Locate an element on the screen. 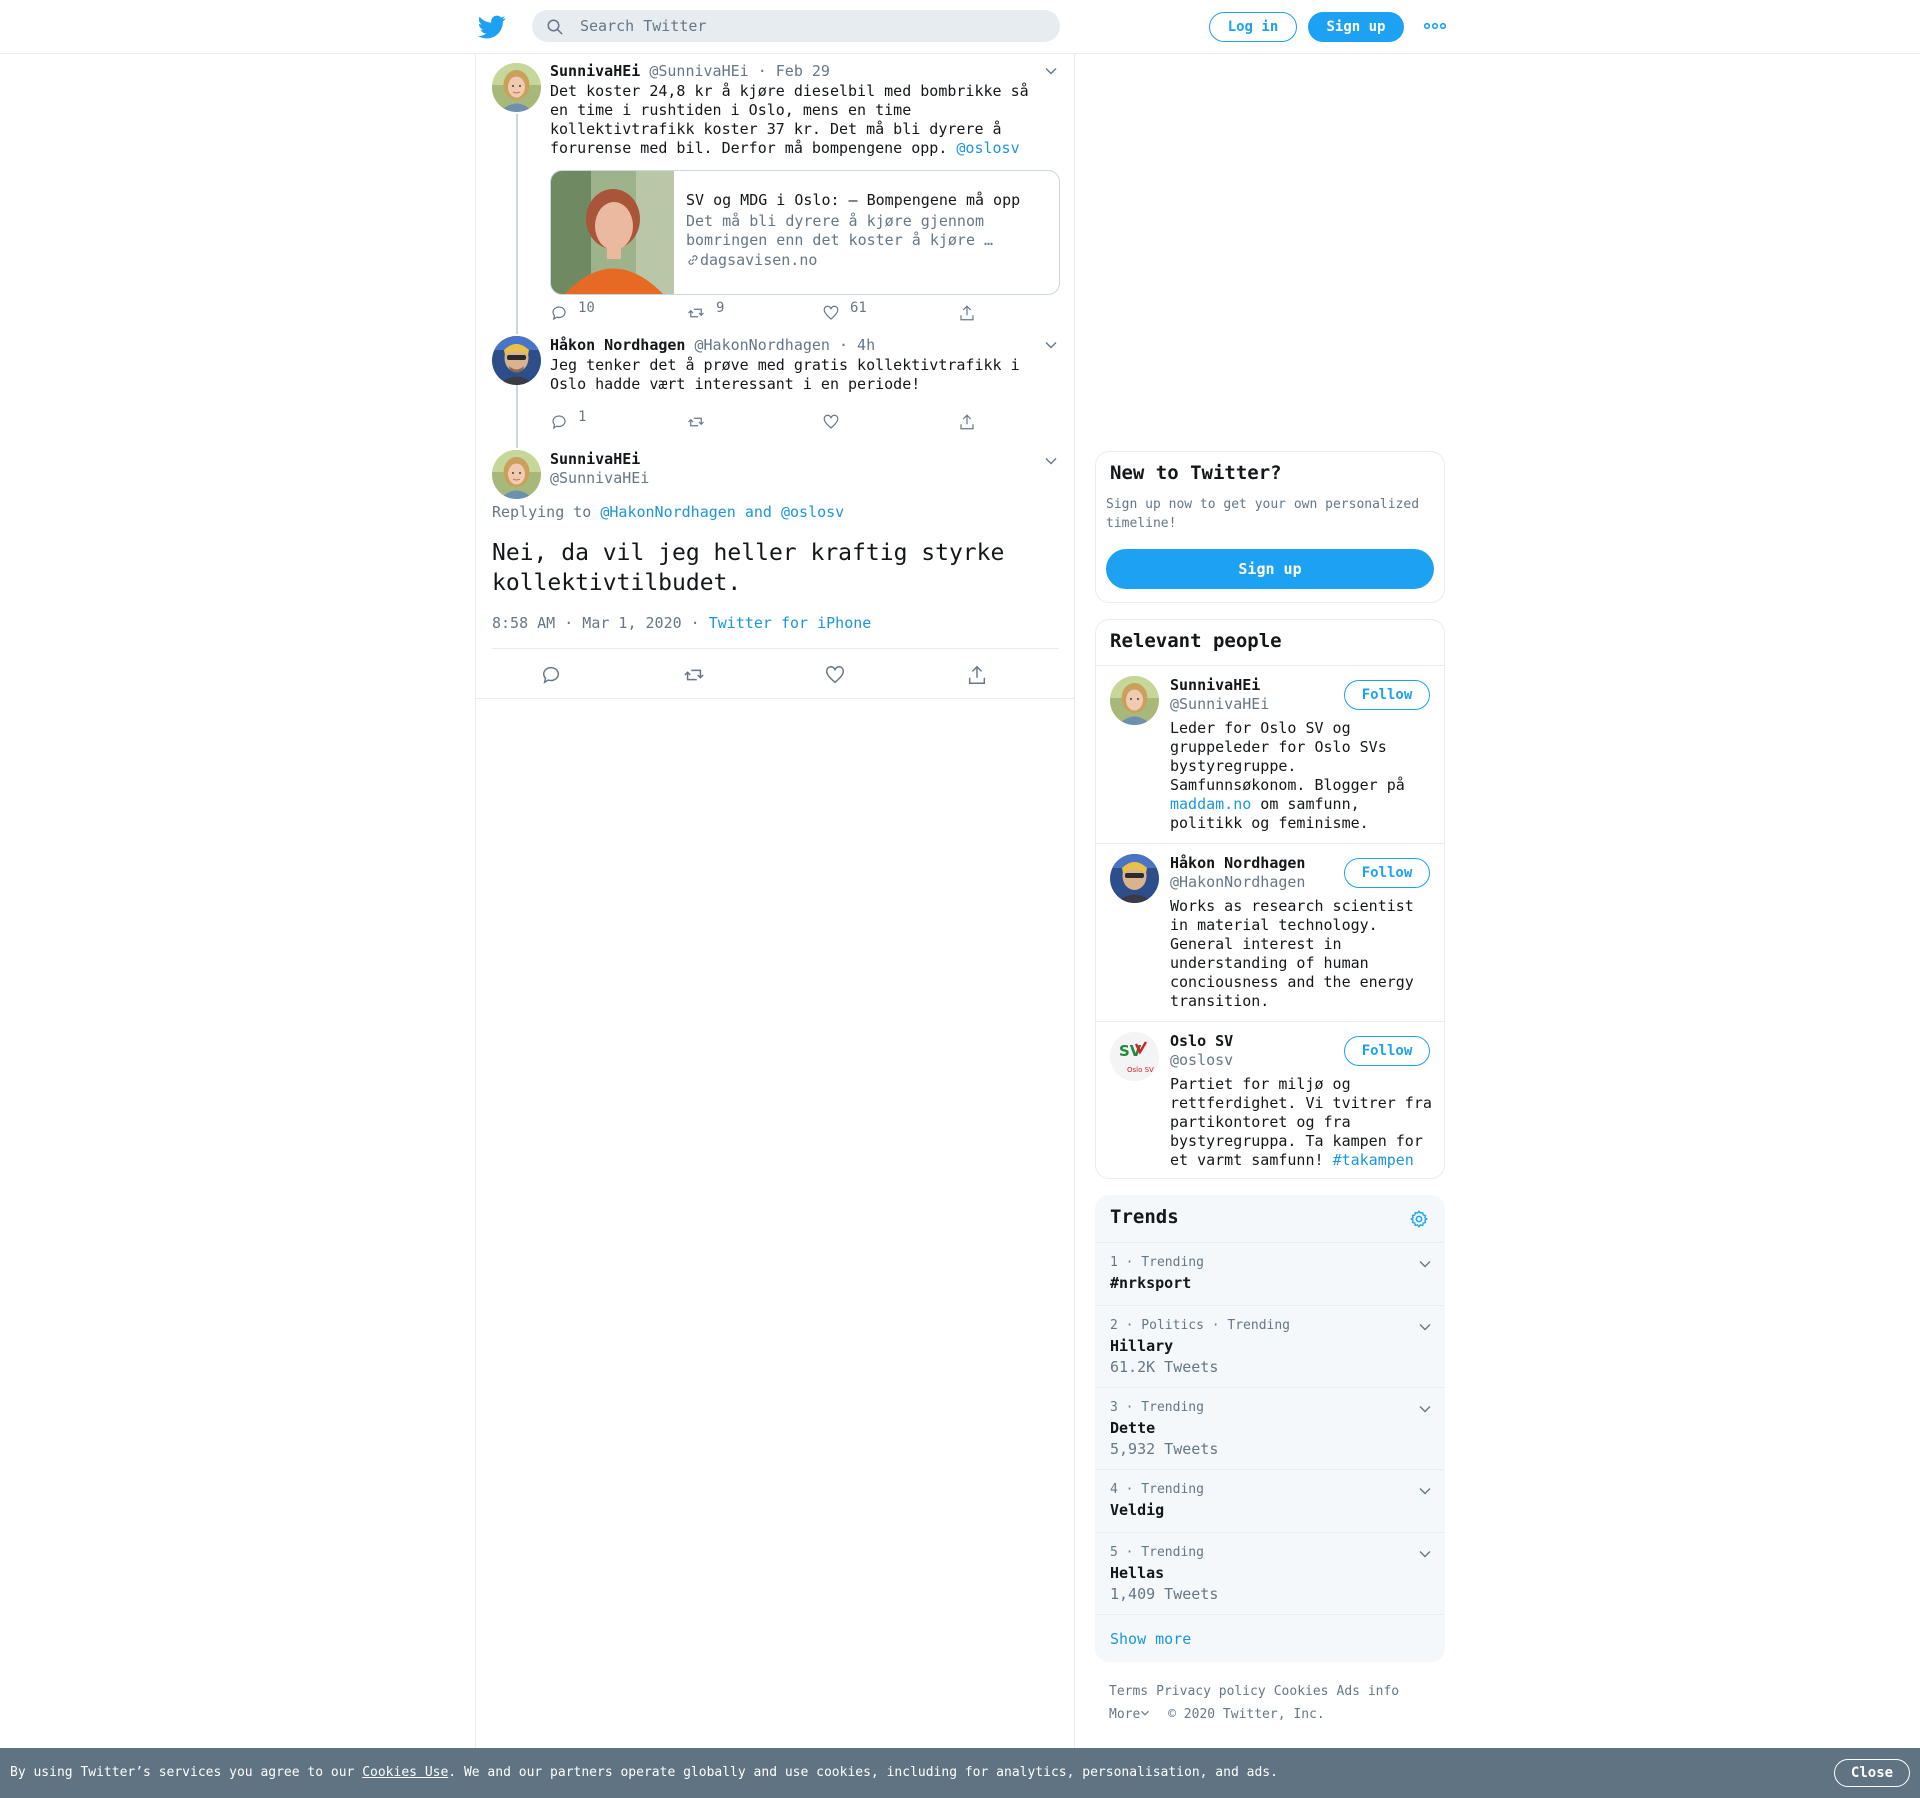  tweet-date: · 4h is located at coordinates (857, 345).